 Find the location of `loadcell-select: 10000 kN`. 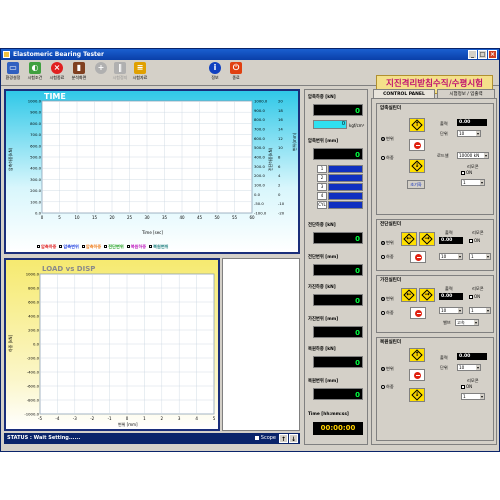

loadcell-select: 10000 kN is located at coordinates (473, 155).